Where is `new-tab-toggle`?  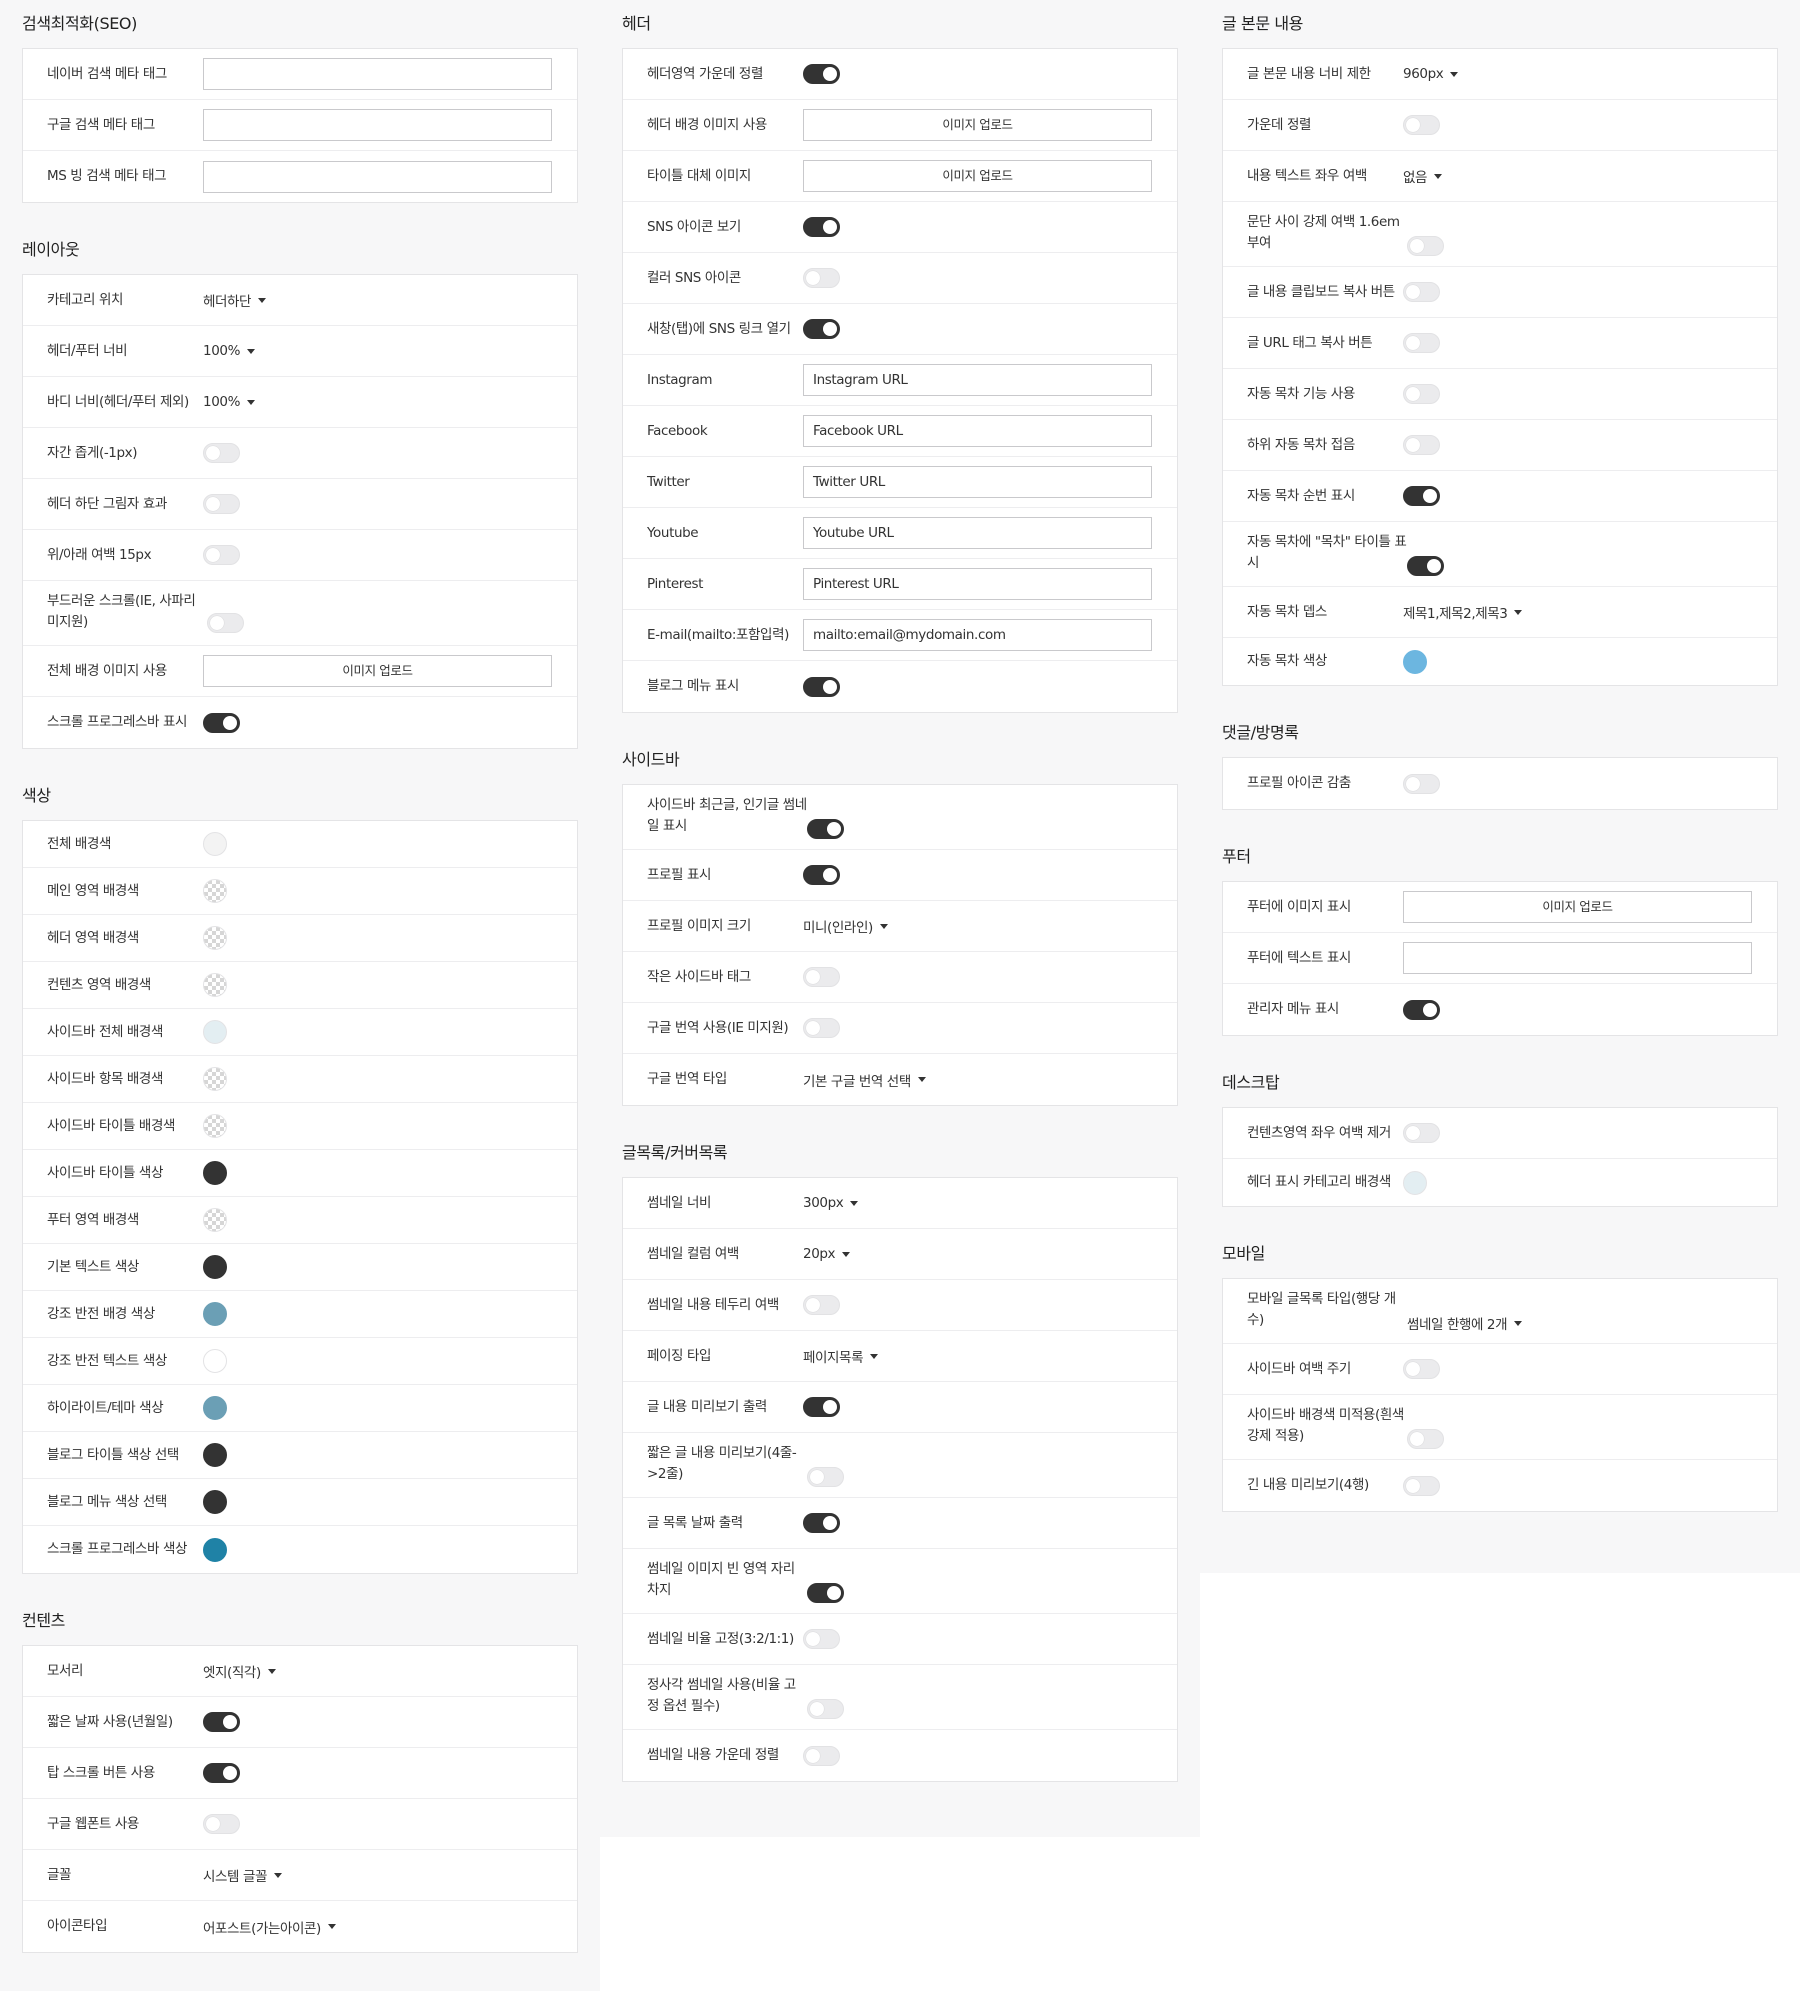 new-tab-toggle is located at coordinates (821, 329).